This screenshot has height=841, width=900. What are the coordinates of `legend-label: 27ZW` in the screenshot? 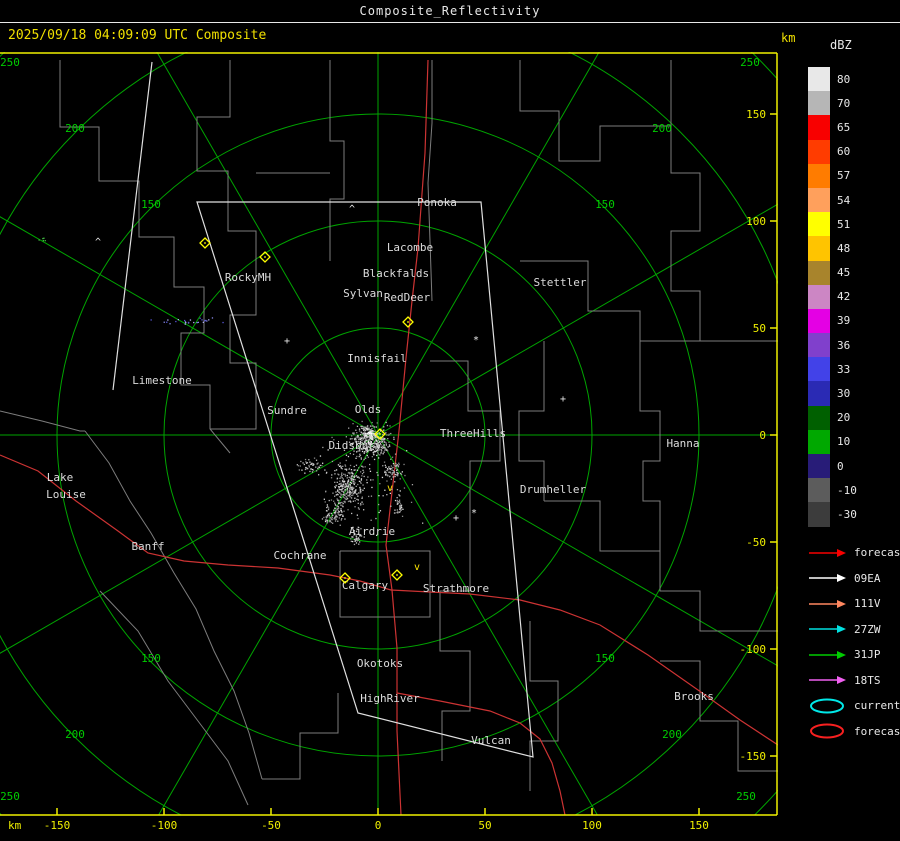 It's located at (867, 629).